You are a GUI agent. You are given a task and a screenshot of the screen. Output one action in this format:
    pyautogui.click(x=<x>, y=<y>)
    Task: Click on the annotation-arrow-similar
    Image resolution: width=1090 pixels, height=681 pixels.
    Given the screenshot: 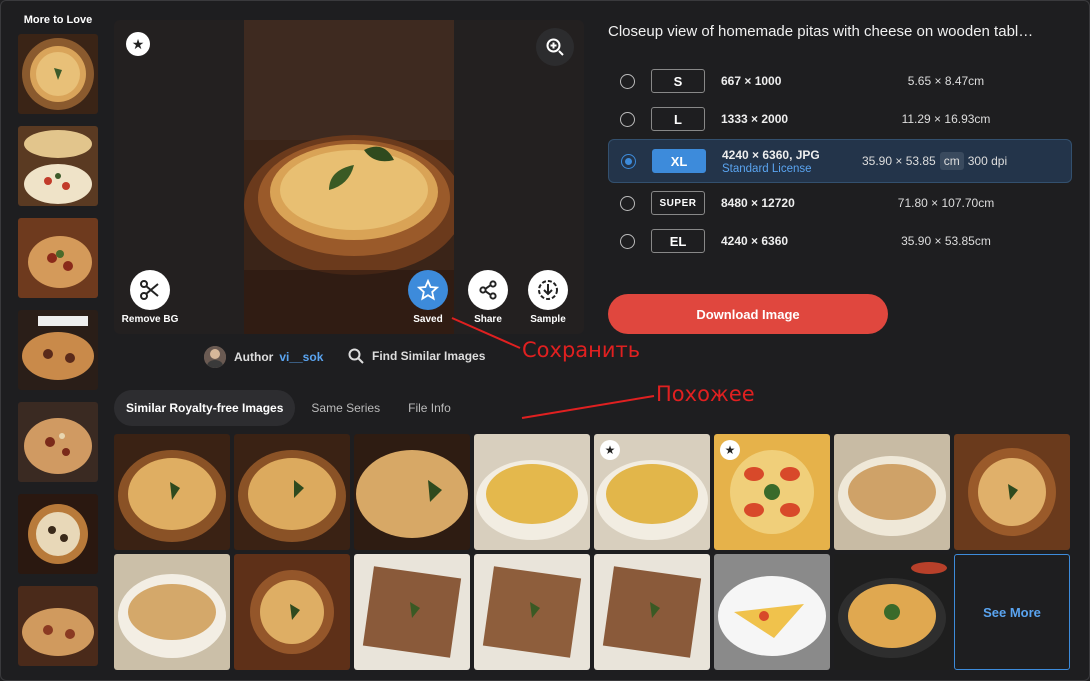 What is the action you would take?
    pyautogui.click(x=588, y=407)
    